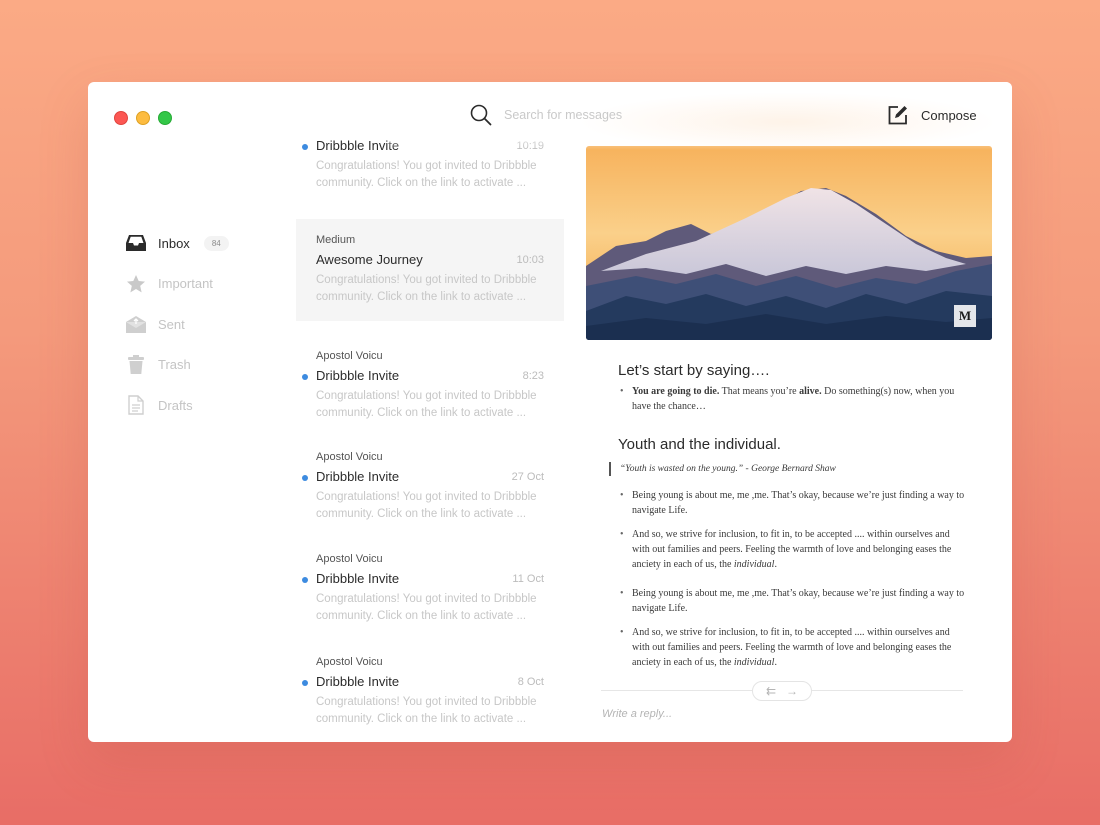 The height and width of the screenshot is (825, 1100). Describe the element at coordinates (792, 691) in the screenshot. I see `forward-icon: →` at that location.